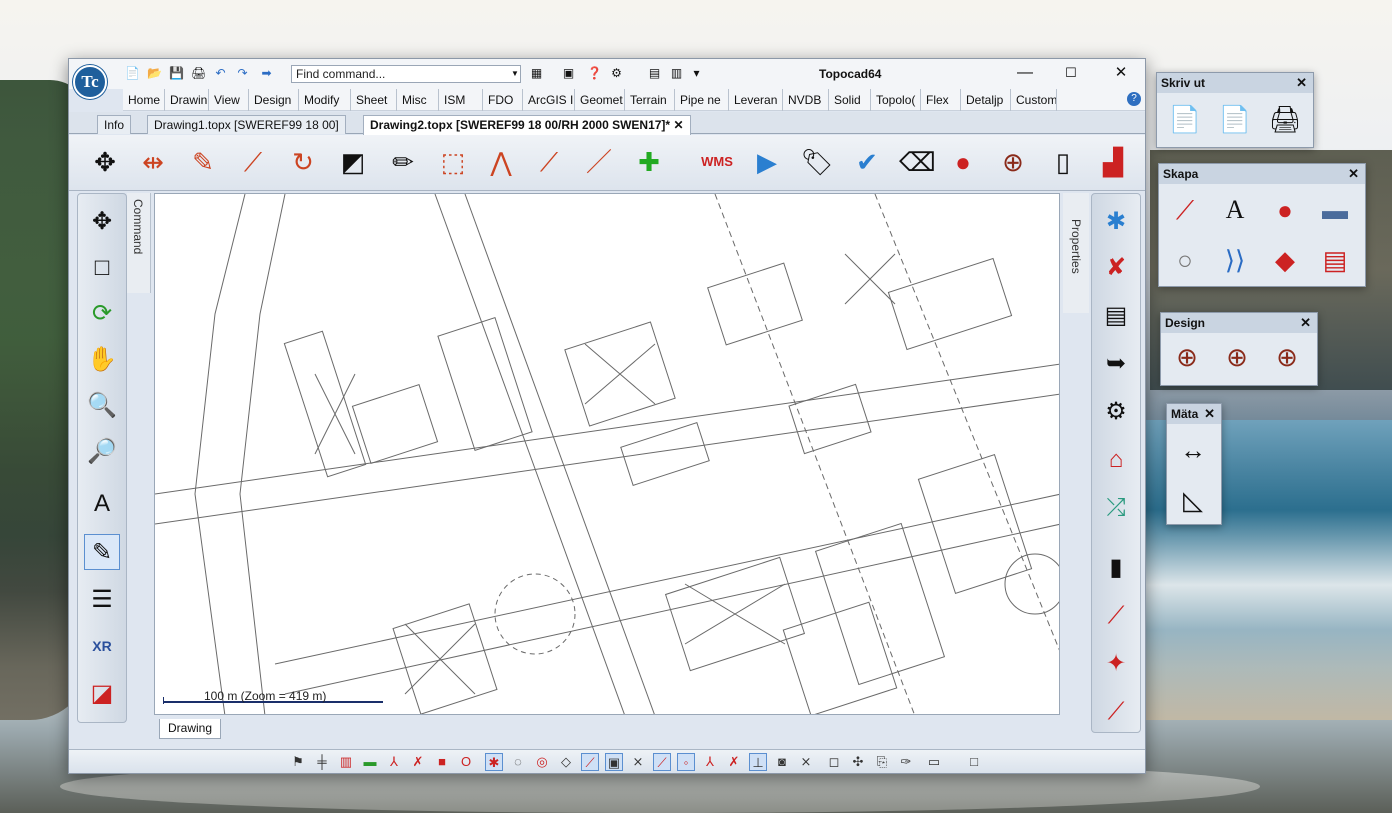 The height and width of the screenshot is (813, 1392). What do you see at coordinates (1116, 222) in the screenshot?
I see `snap-icon: ✱` at bounding box center [1116, 222].